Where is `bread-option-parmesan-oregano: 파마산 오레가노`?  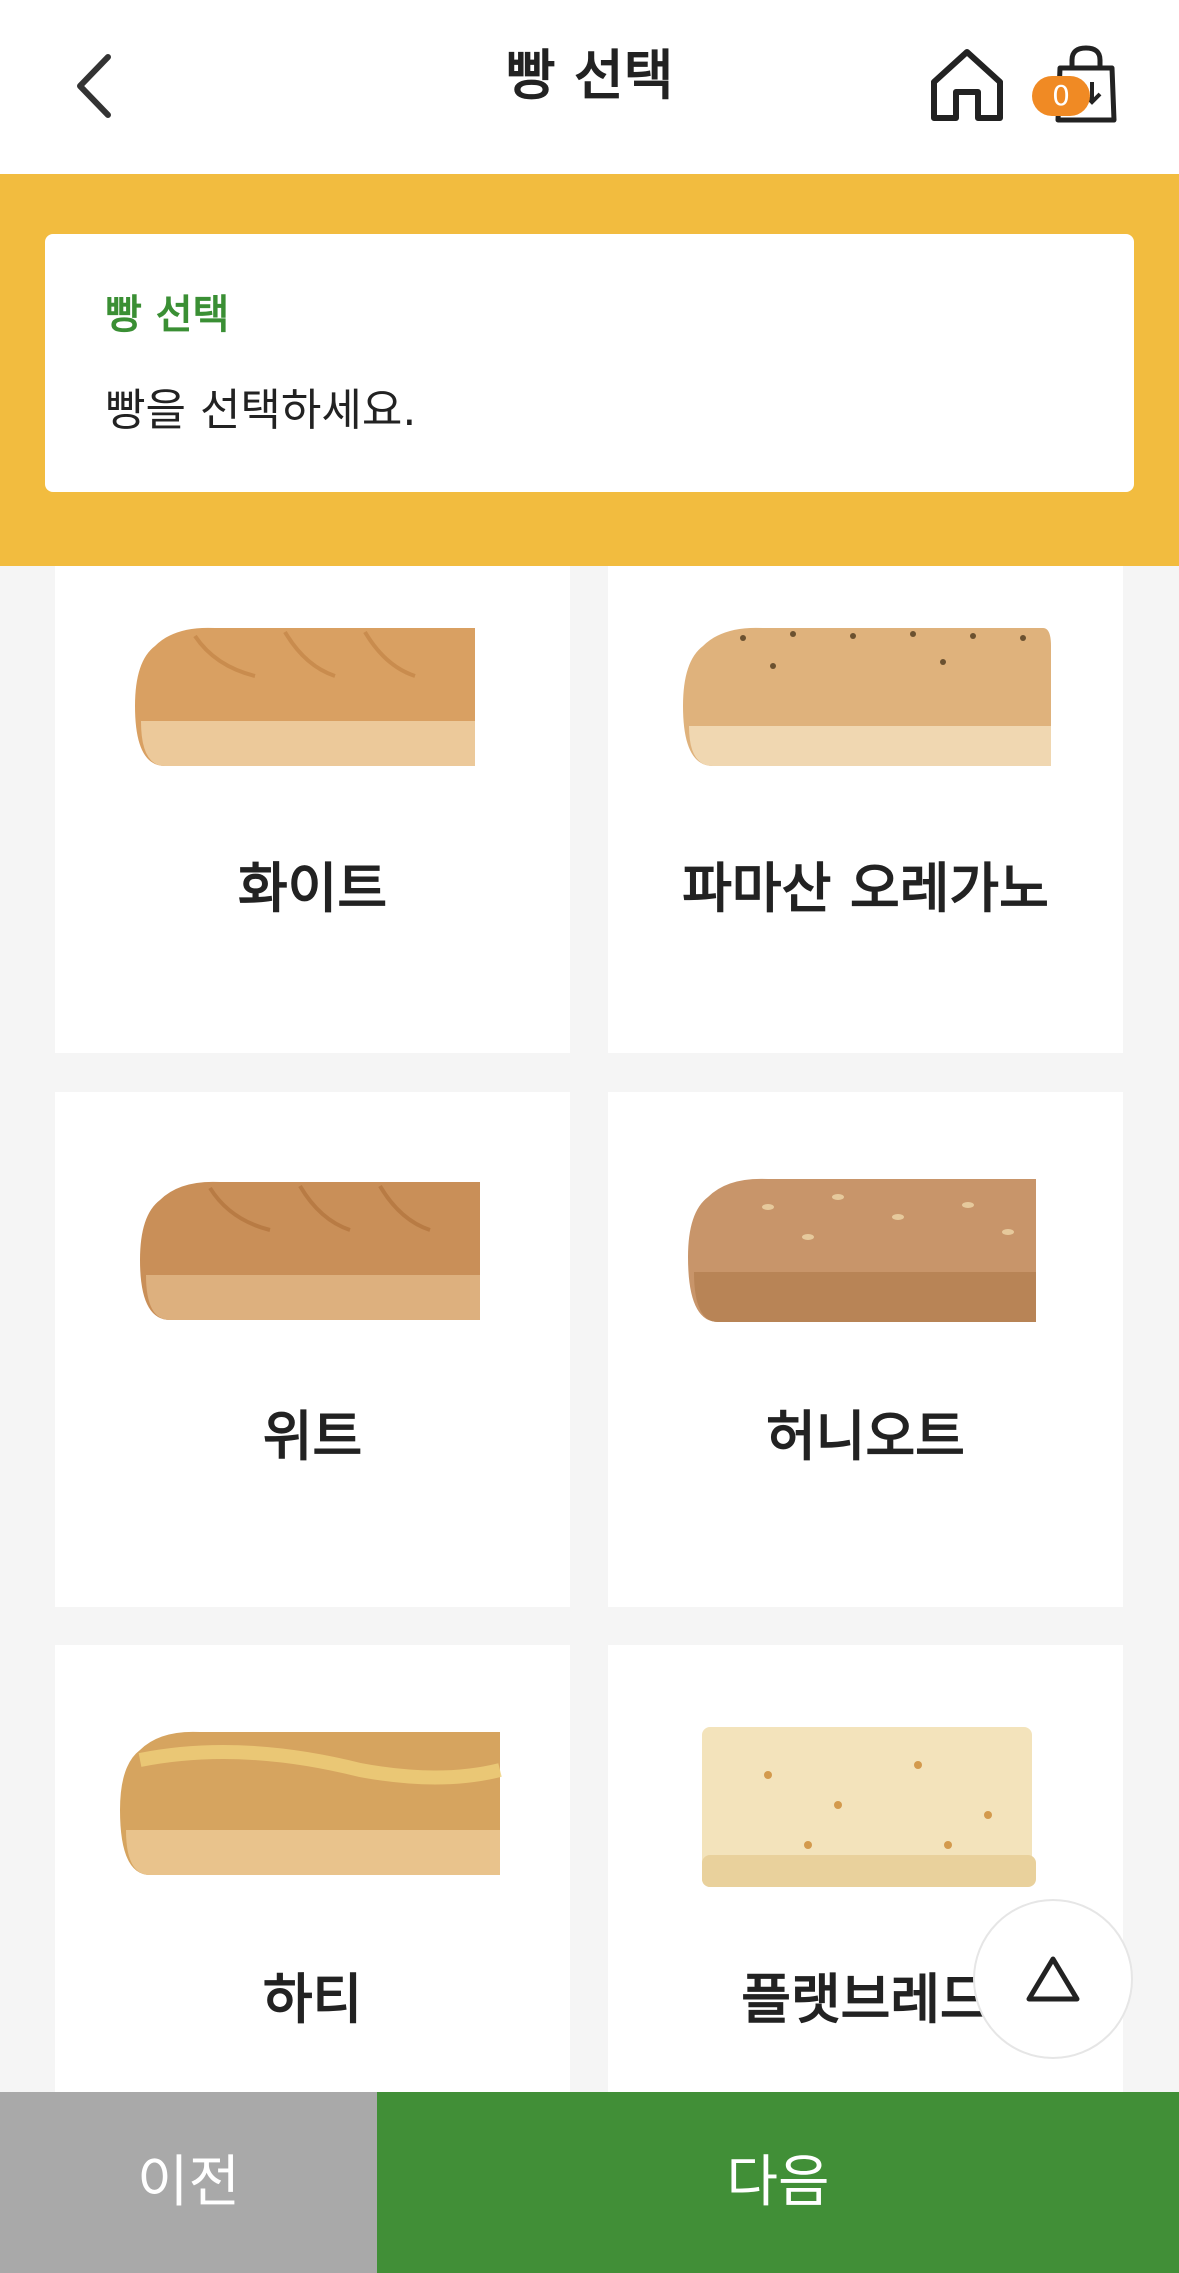
bread-option-parmesan-oregano: 파마산 오레가노 is located at coordinates (865, 809).